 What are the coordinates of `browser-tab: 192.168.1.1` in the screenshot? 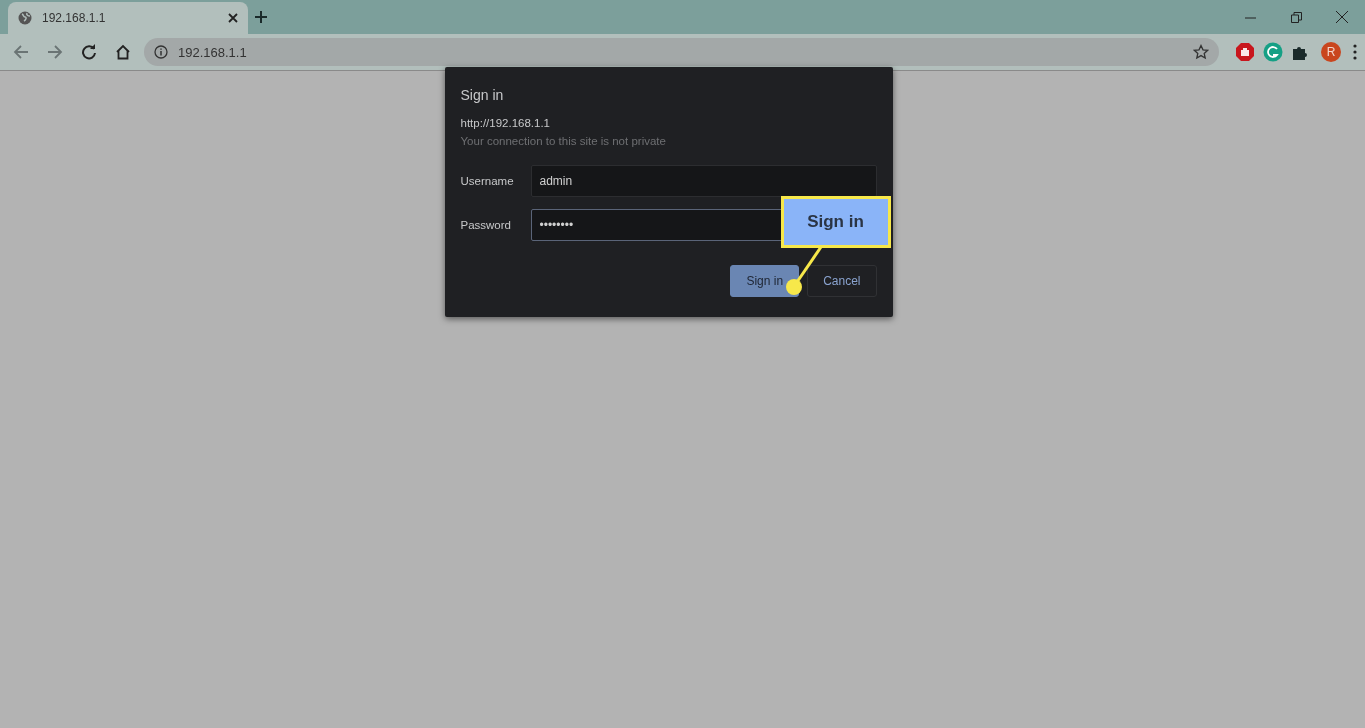 It's located at (128, 18).